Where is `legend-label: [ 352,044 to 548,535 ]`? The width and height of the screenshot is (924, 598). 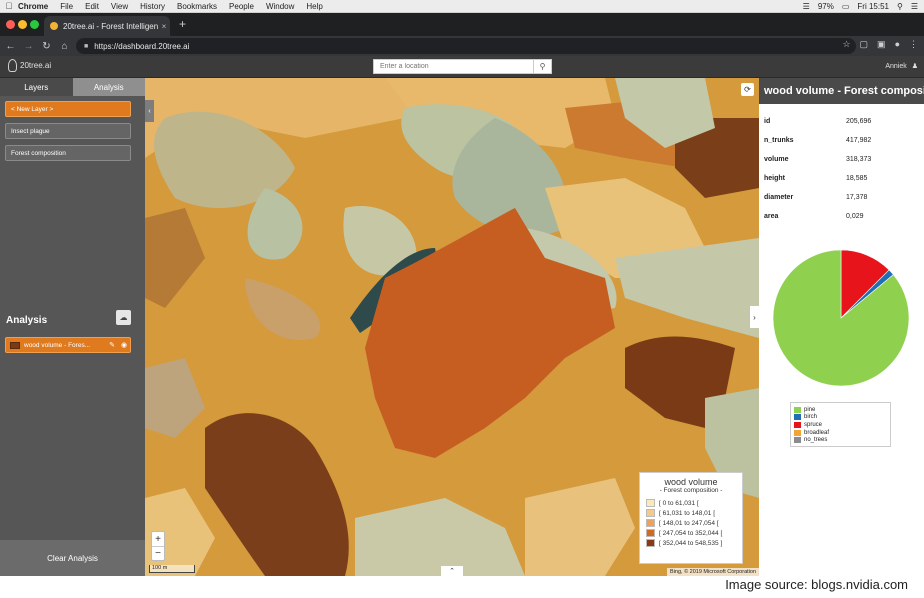 legend-label: [ 352,044 to 548,535 ] is located at coordinates (691, 543).